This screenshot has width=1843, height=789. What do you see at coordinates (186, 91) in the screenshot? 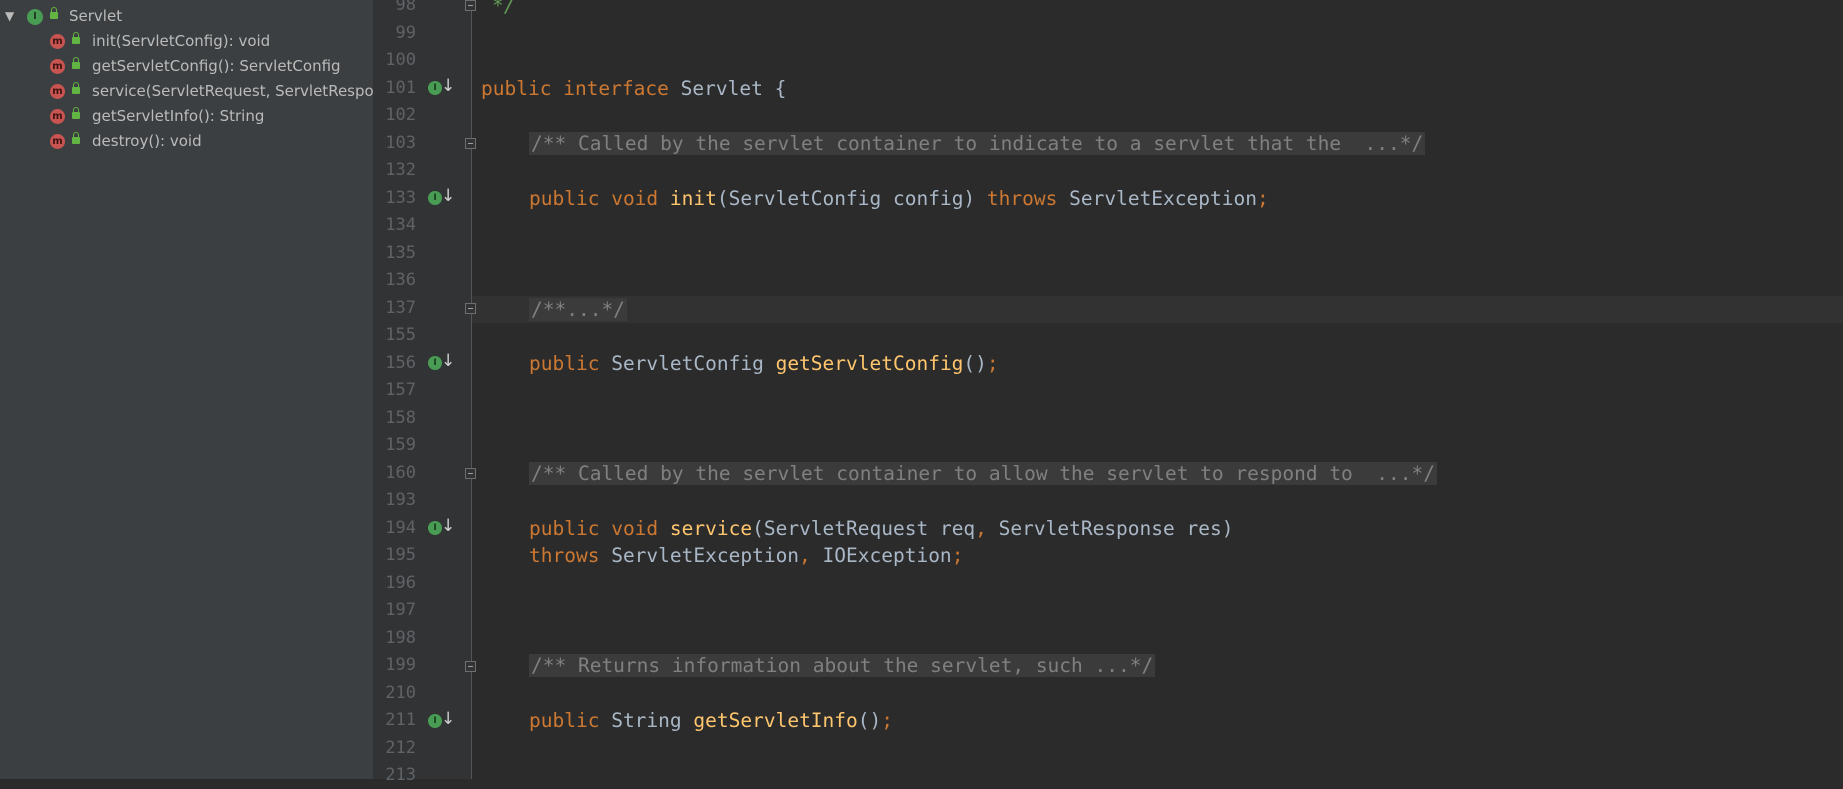
I see `tree-item-service: m service(ServletRequest, ServletRespon` at bounding box center [186, 91].